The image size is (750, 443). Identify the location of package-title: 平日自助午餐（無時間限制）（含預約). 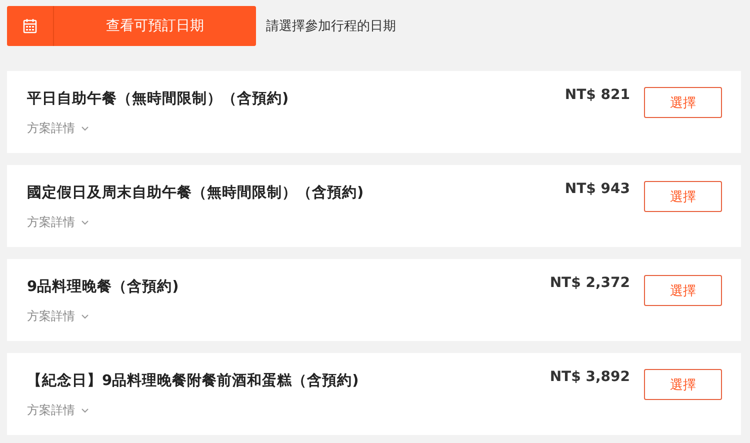
(158, 99).